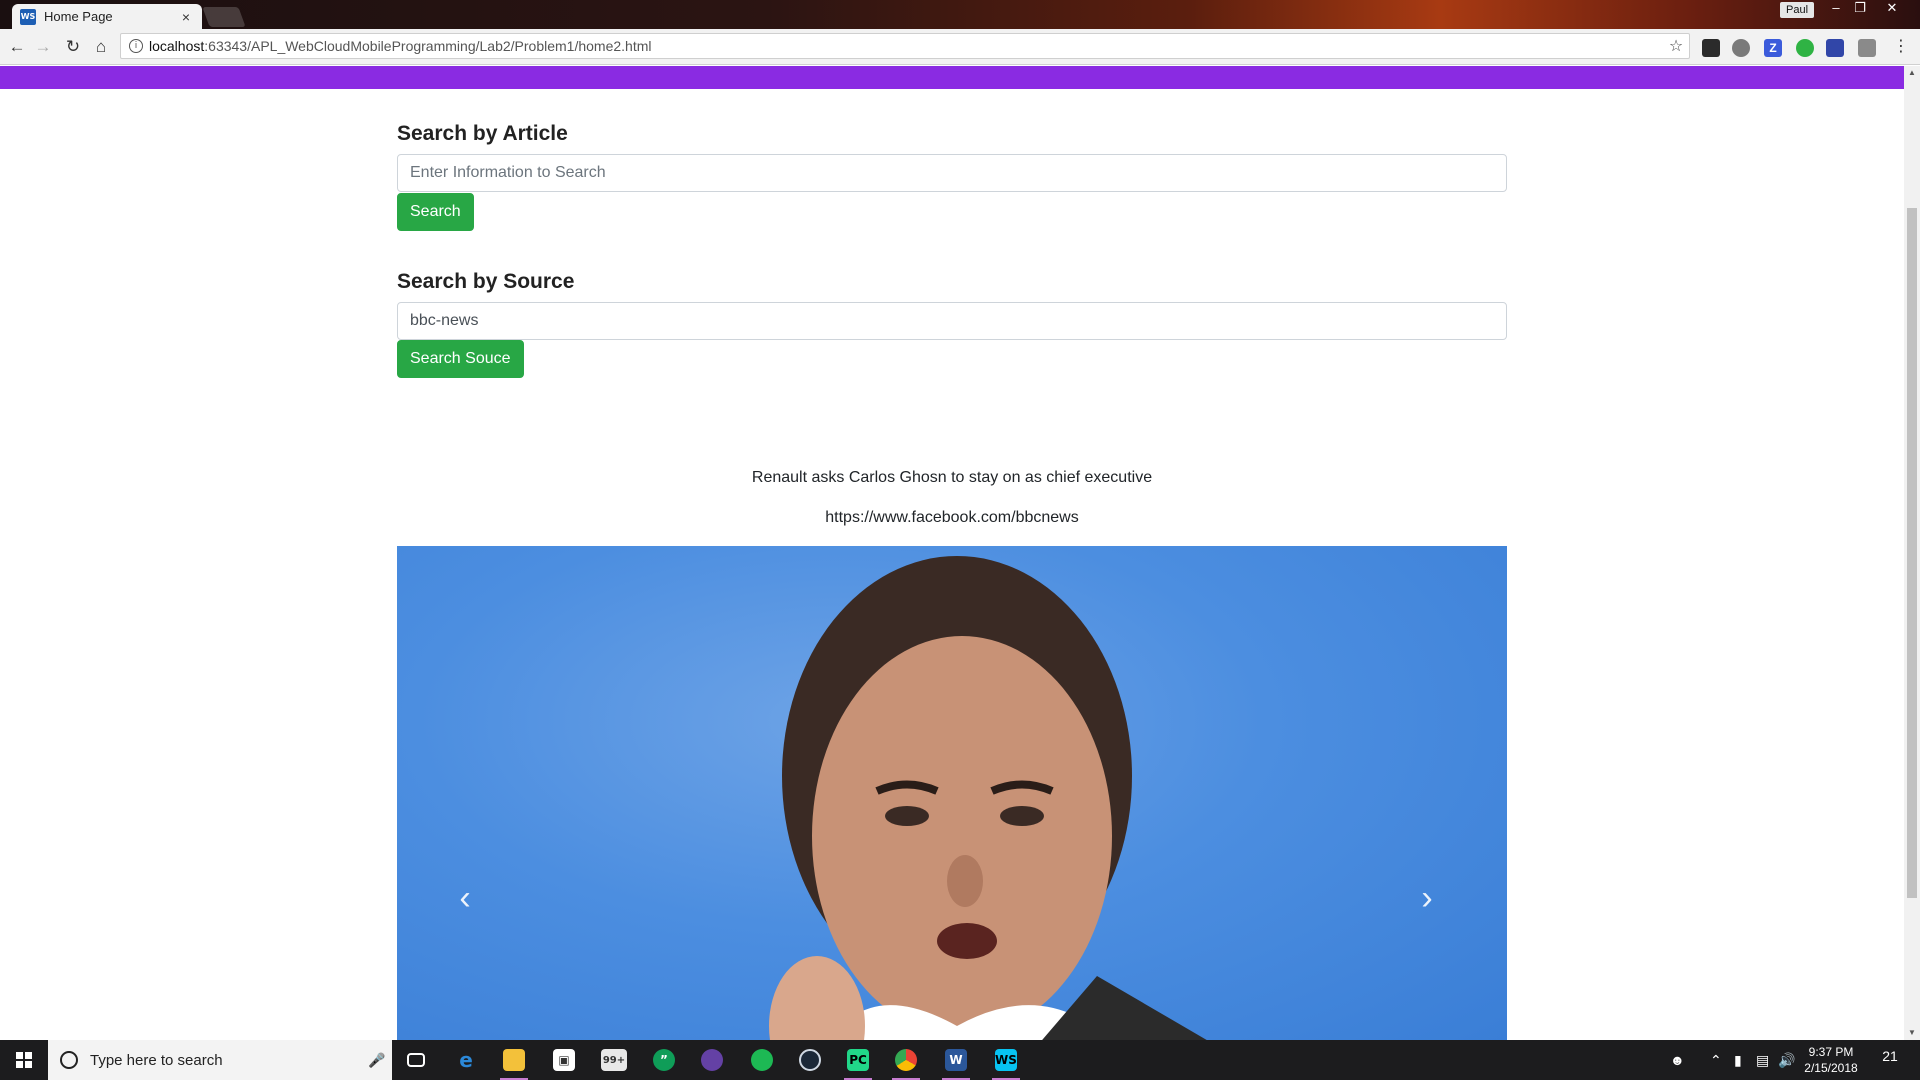  What do you see at coordinates (466, 1060) in the screenshot?
I see `edge-icon: e` at bounding box center [466, 1060].